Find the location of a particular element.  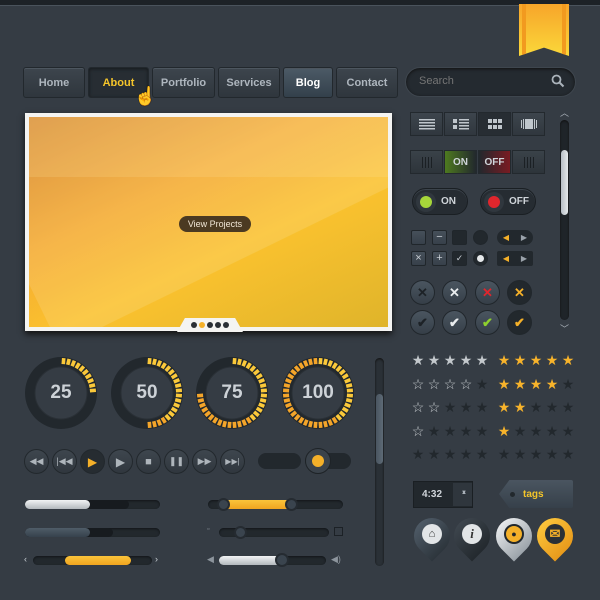

check-button-green: ✔ is located at coordinates (487, 322).